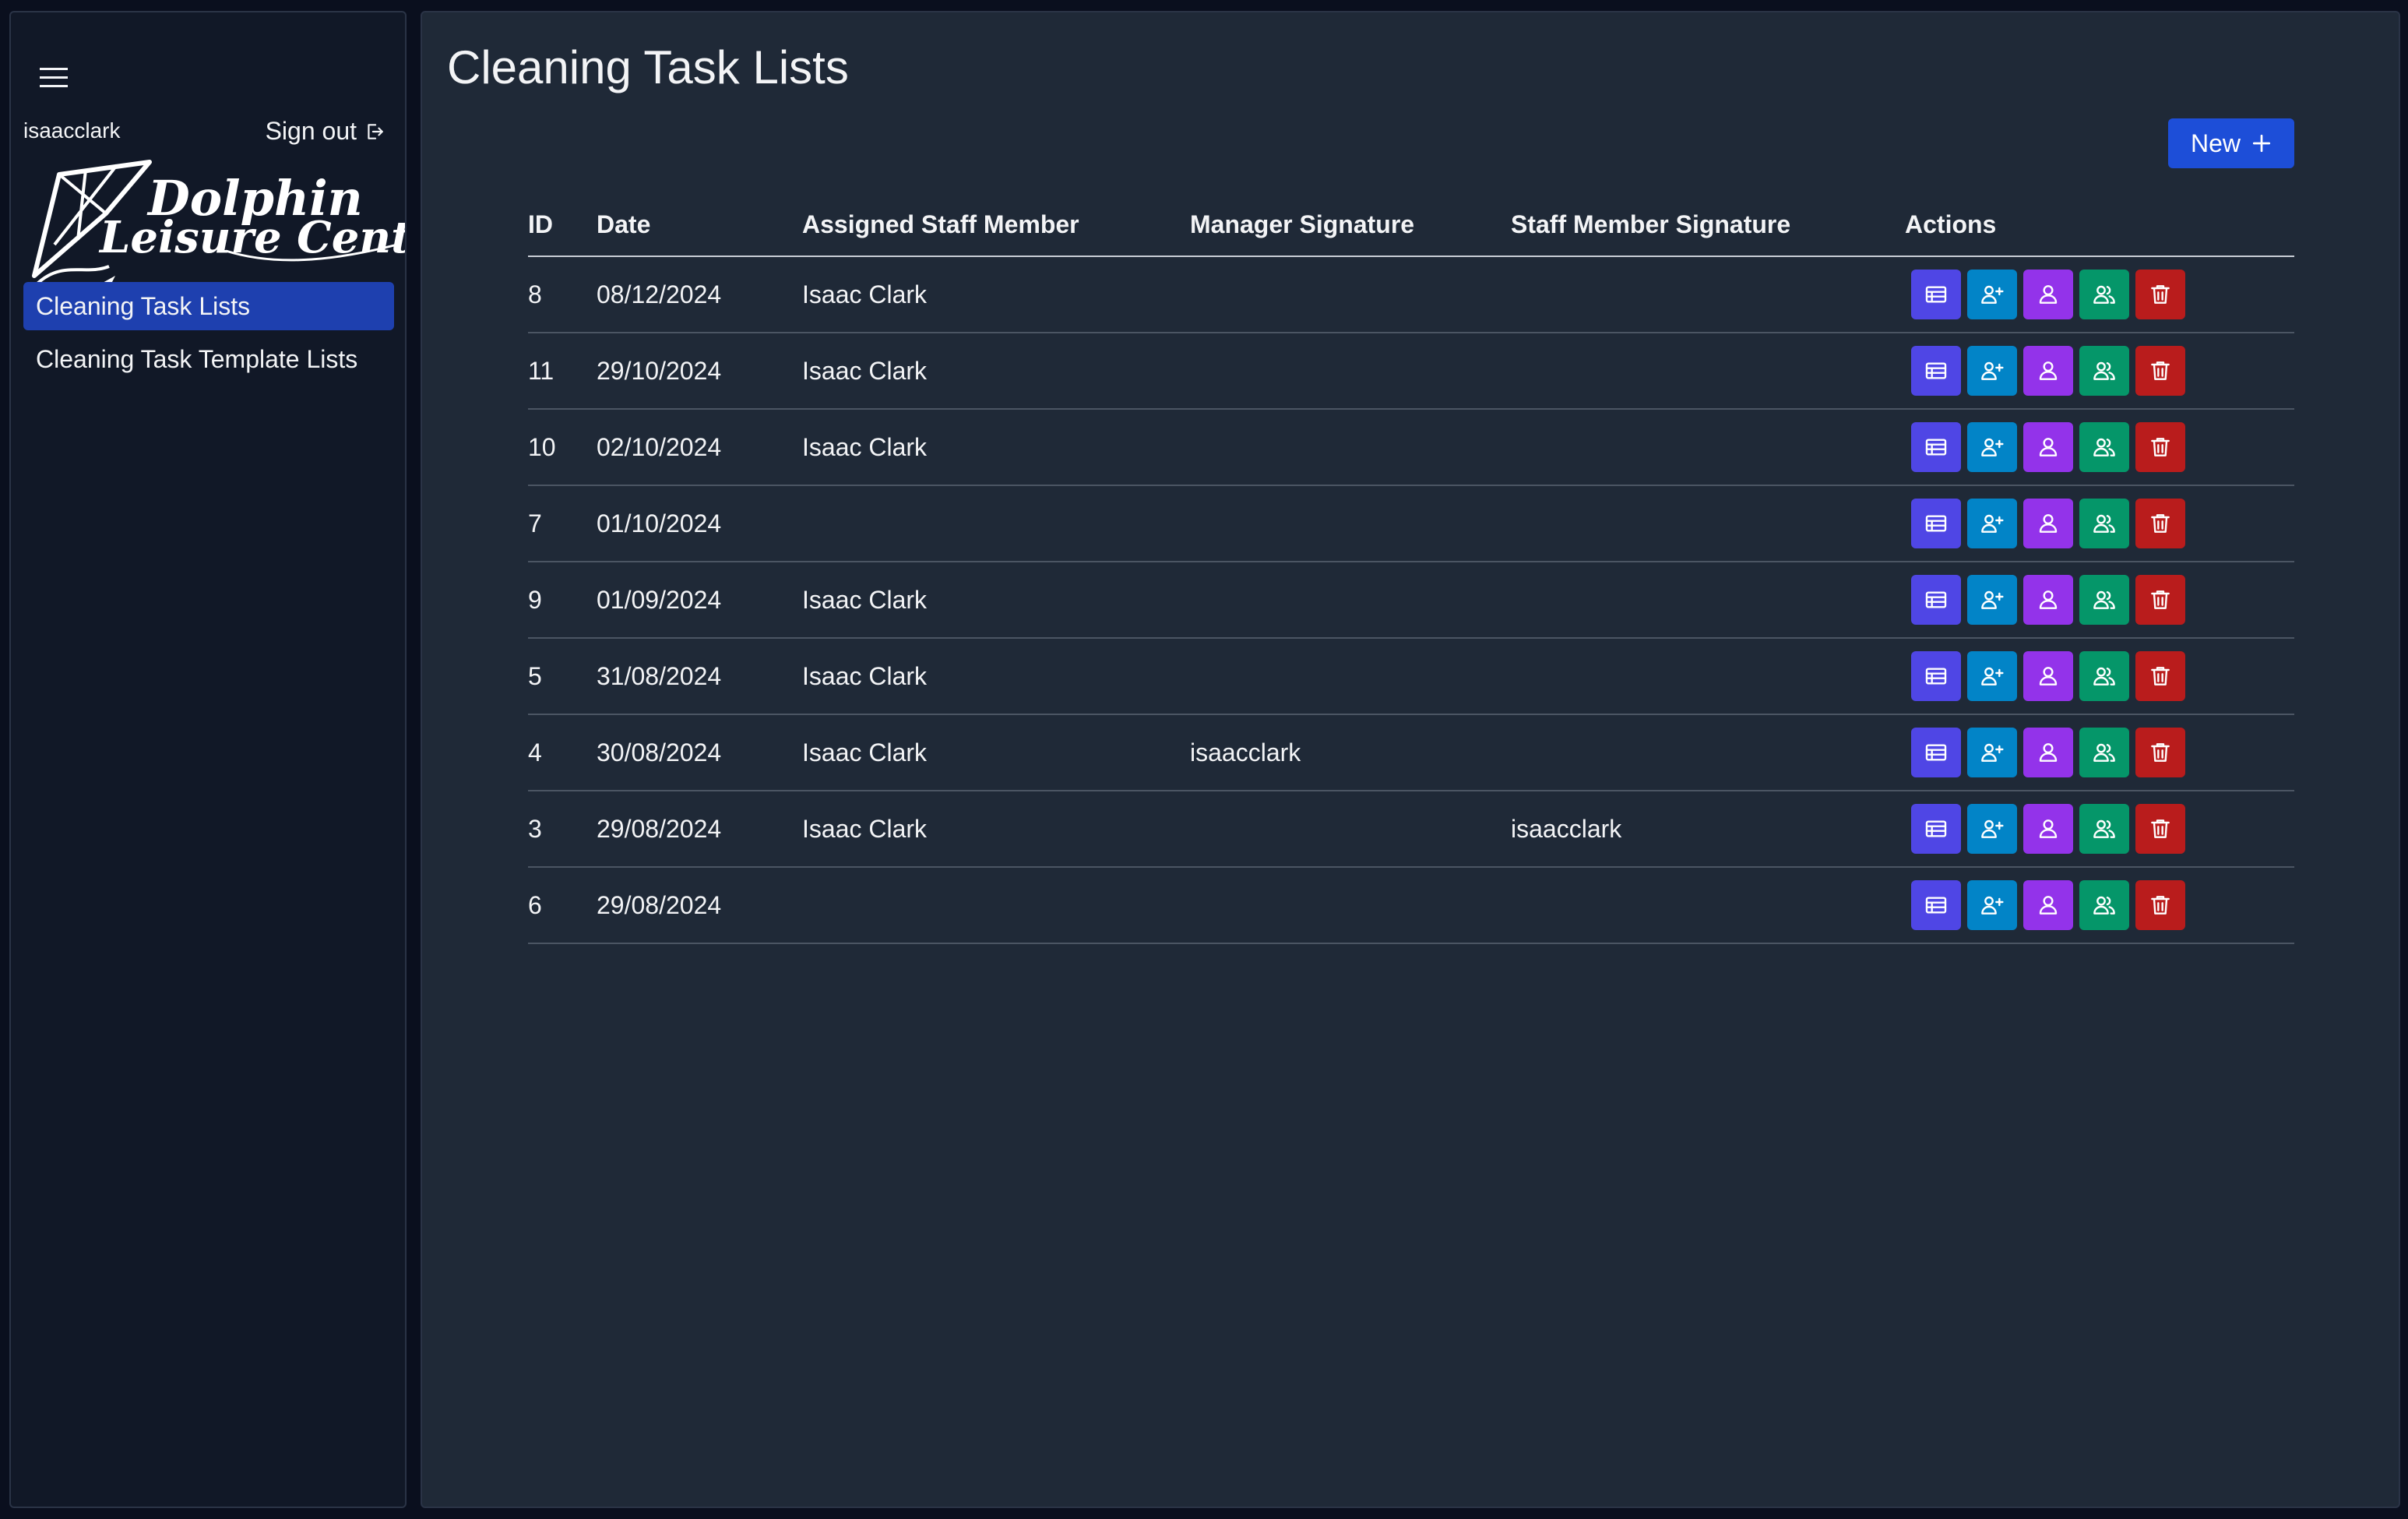 The width and height of the screenshot is (2408, 1519). Describe the element at coordinates (996, 225) in the screenshot. I see `column-header-assigned-staff: Assigned Staff Member` at that location.